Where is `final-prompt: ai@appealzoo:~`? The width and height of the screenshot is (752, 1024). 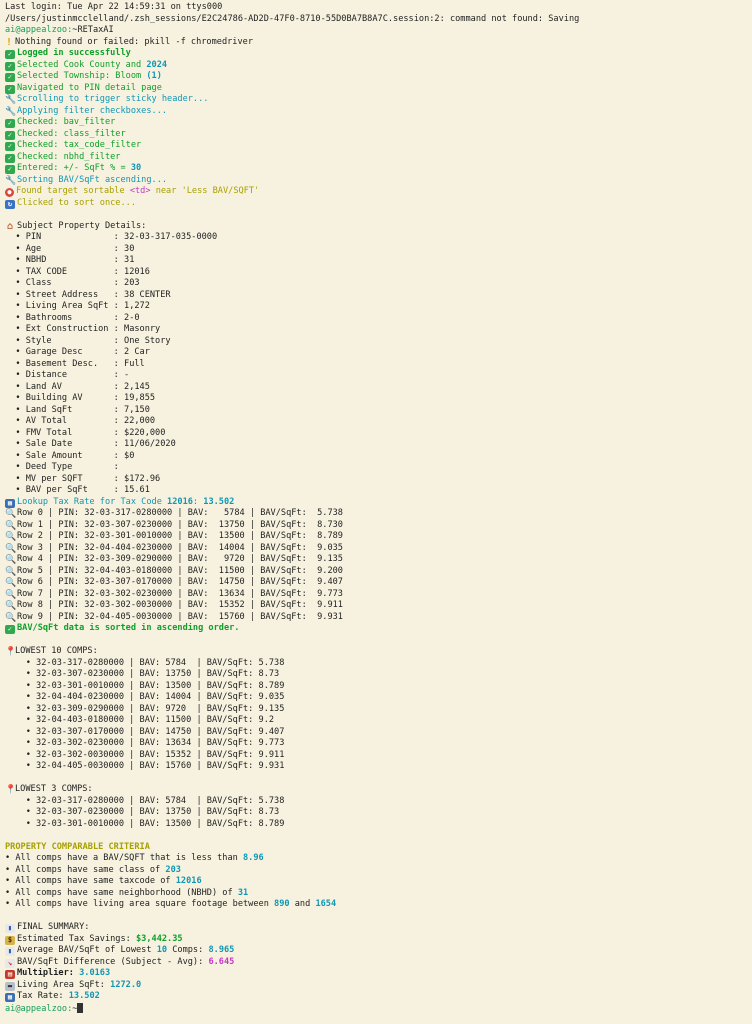
final-prompt: ai@appealzoo:~ is located at coordinates (378, 1008).